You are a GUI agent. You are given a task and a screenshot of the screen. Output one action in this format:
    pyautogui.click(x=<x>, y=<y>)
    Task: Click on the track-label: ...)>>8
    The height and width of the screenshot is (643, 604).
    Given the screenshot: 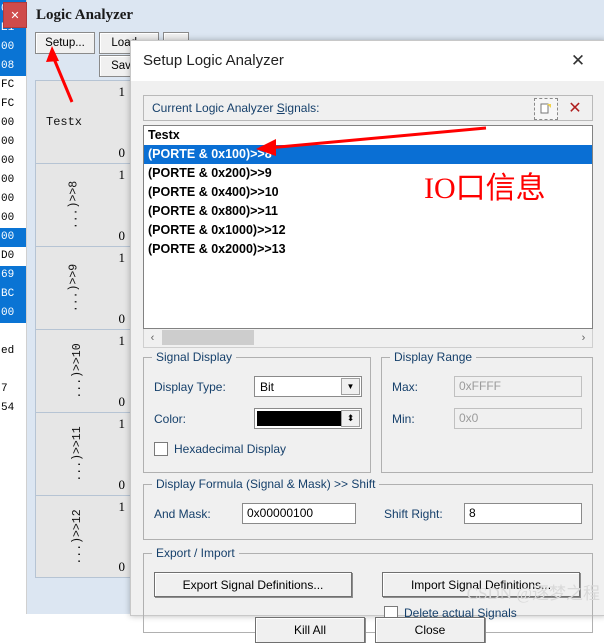 What is the action you would take?
    pyautogui.click(x=74, y=205)
    